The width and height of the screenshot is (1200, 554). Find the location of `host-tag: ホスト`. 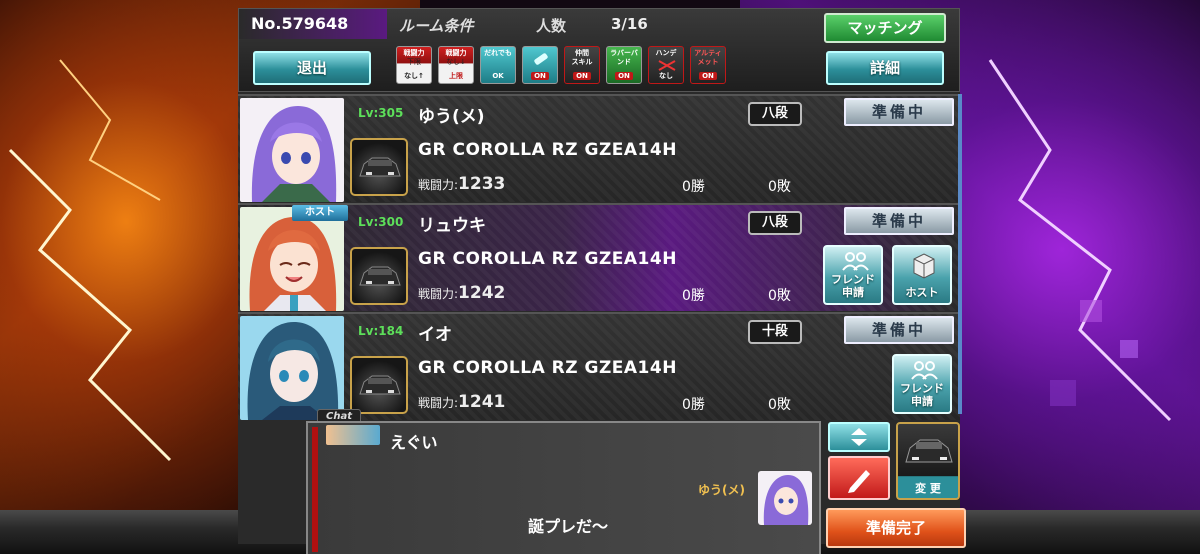

host-tag: ホスト is located at coordinates (320, 213).